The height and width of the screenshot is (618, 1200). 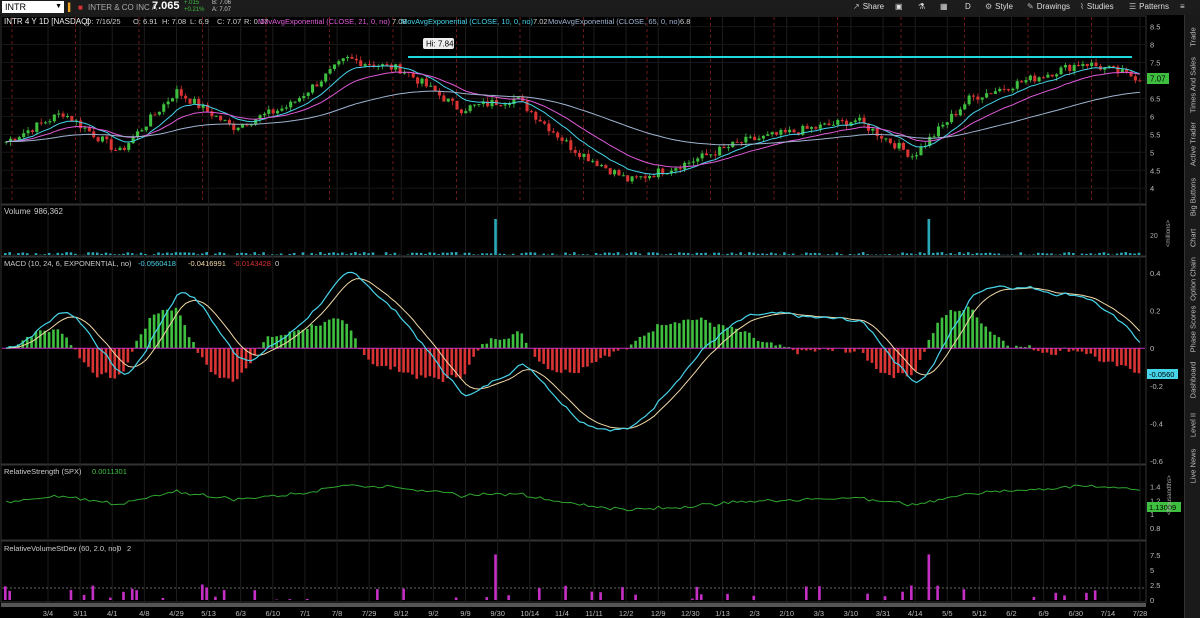 I want to click on patterns-label: Patterns, so click(x=1154, y=6).